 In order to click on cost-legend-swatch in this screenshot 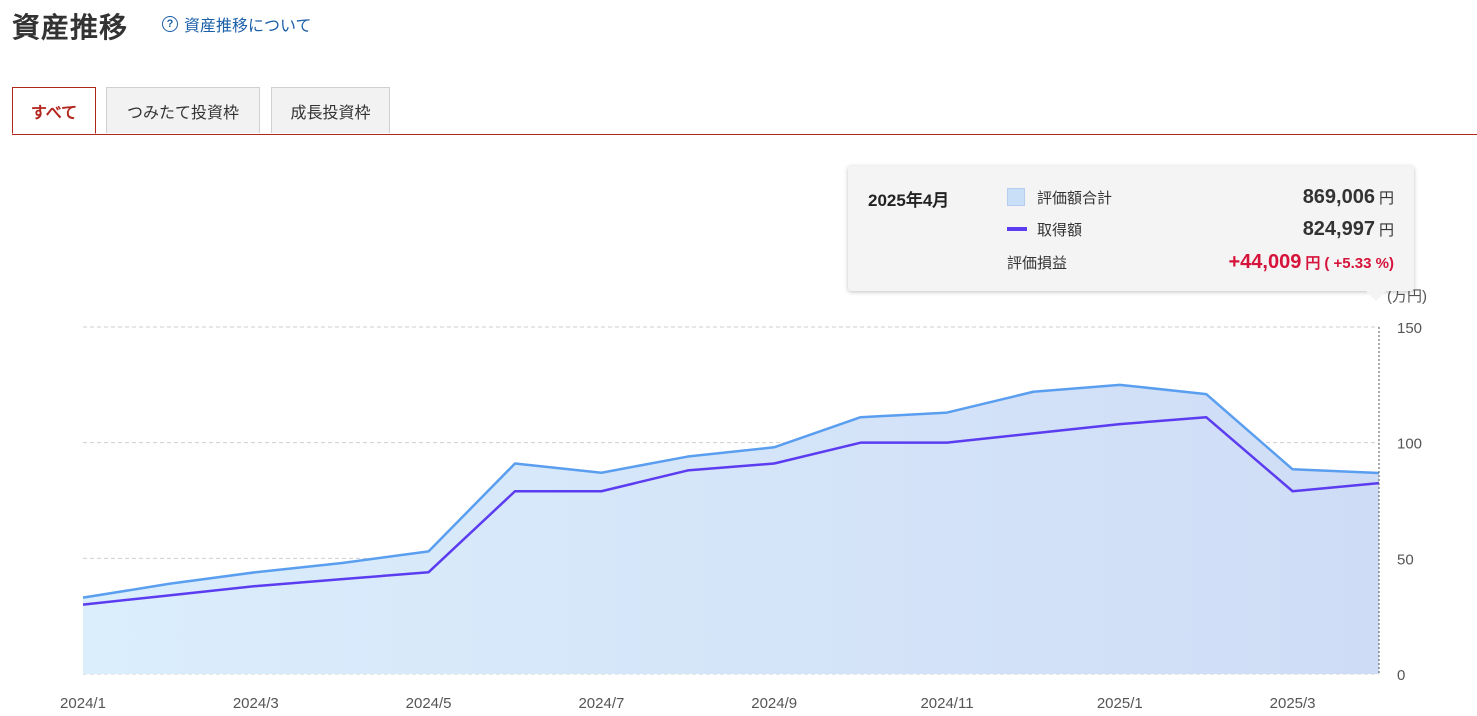, I will do `click(1017, 229)`.